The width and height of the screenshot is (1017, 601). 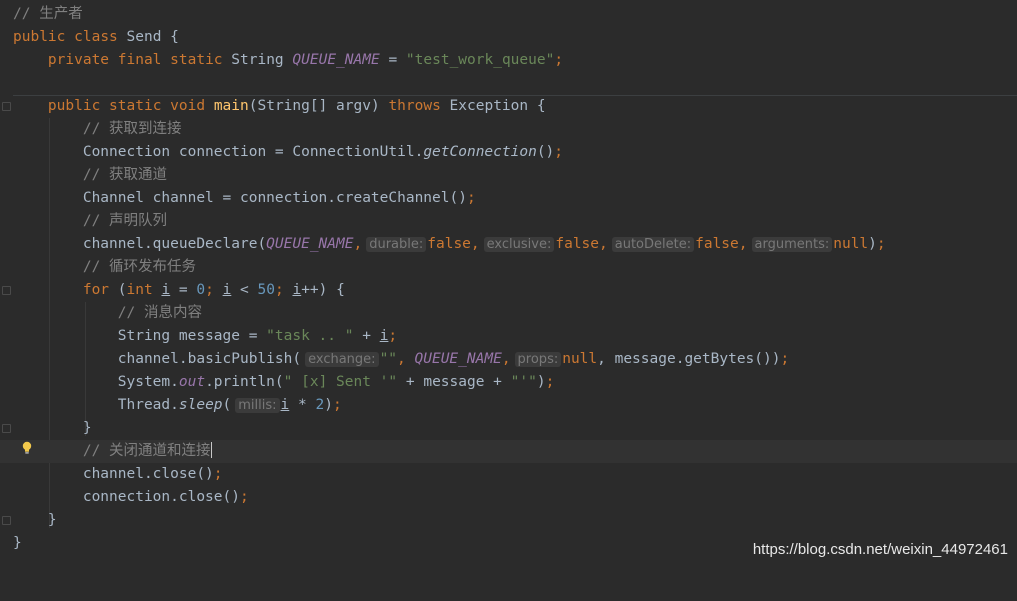 I want to click on code-line: Thread.sleep(millis: i * 2);, so click(x=508, y=405).